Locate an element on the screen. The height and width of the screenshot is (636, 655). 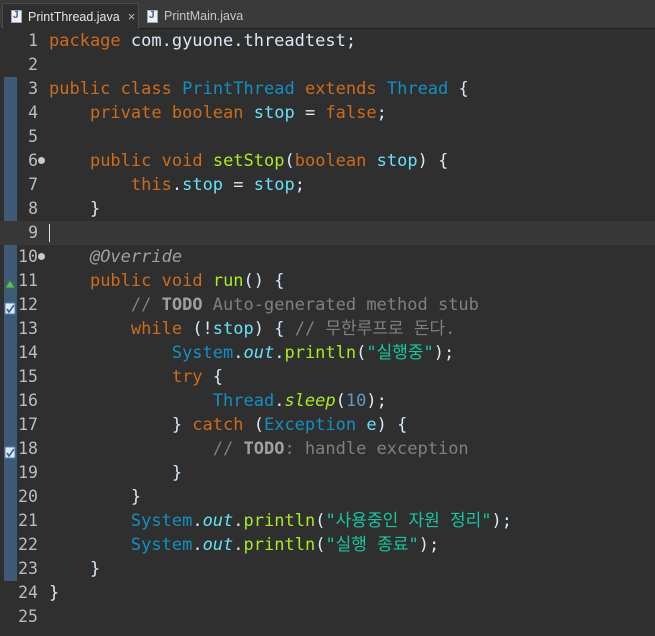
java-file-icon is located at coordinates (16, 16).